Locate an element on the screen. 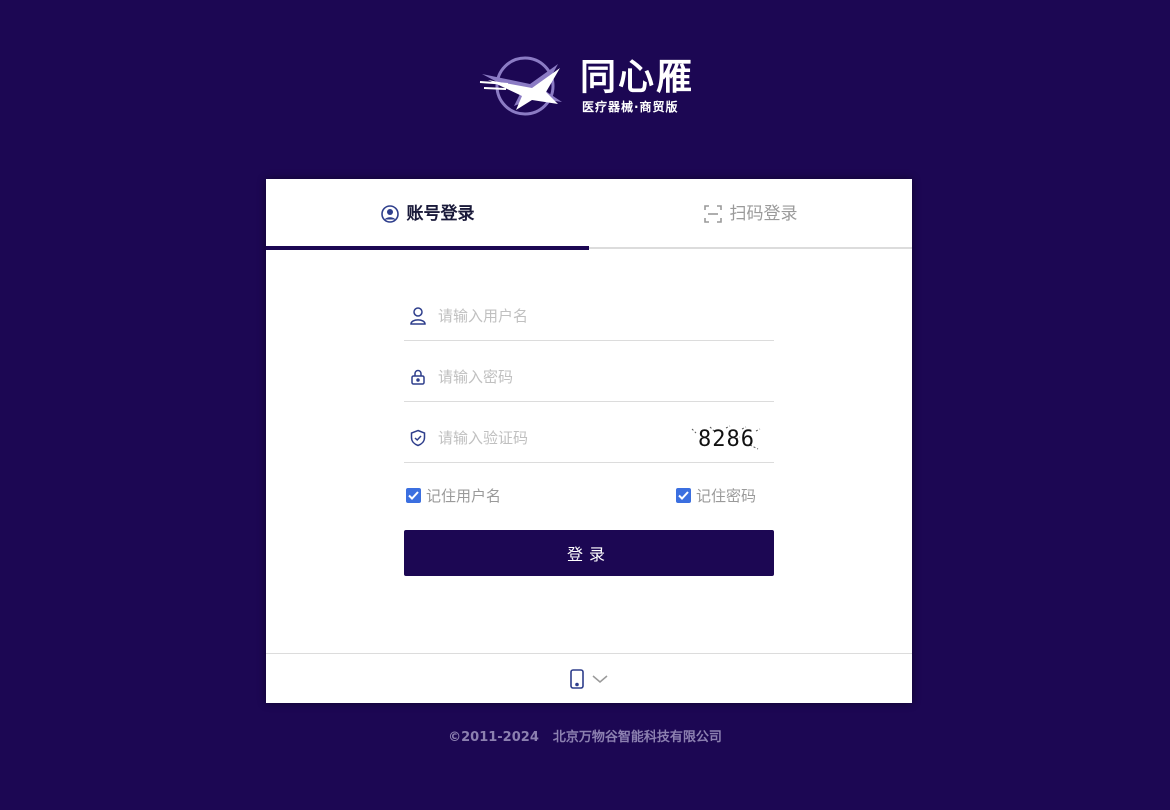  captcha-field: 8286 is located at coordinates (589, 438).